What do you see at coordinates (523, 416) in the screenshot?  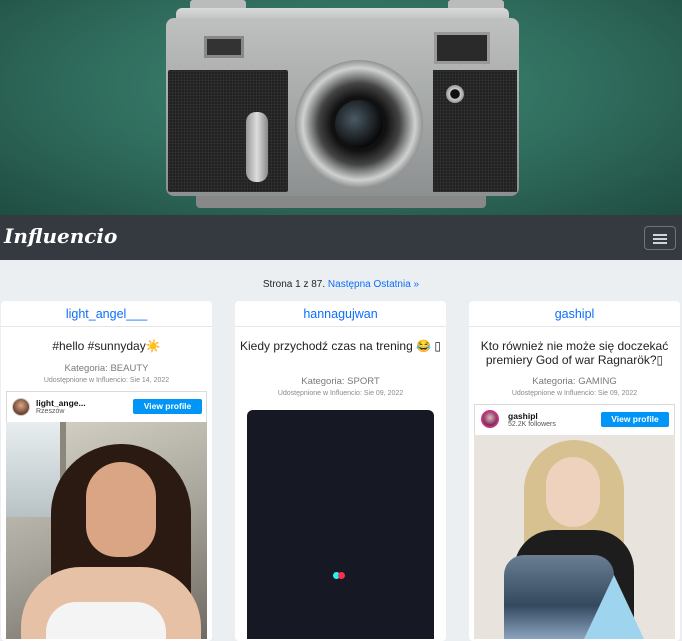 I see `embed-username: gashipl` at bounding box center [523, 416].